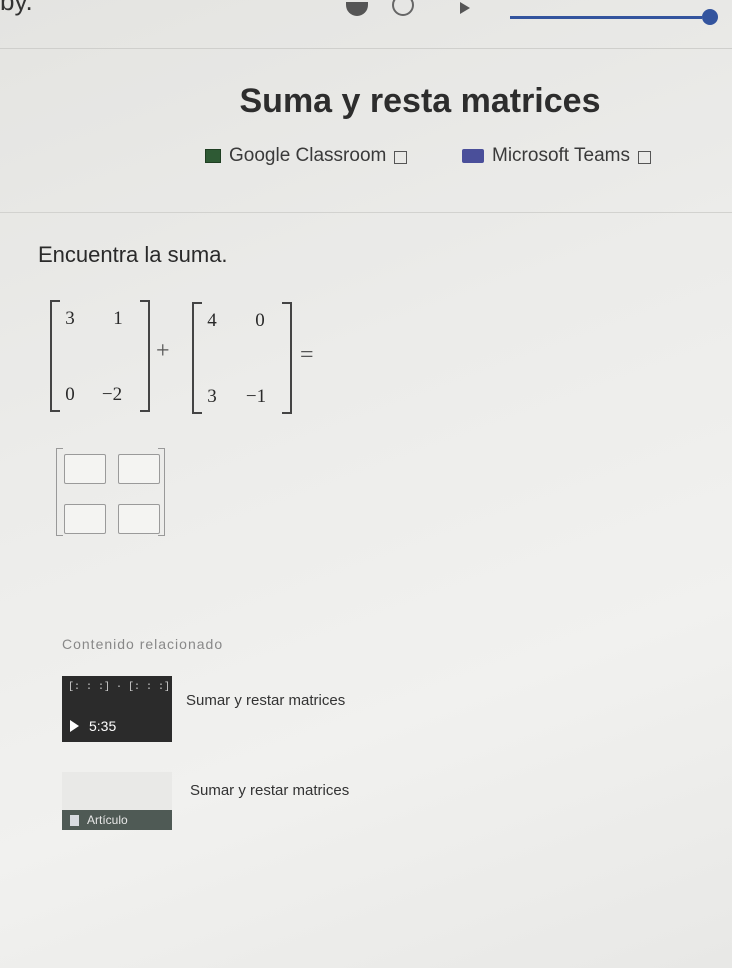  I want to click on matrix-b: 4 0 3 −1, so click(242, 358).